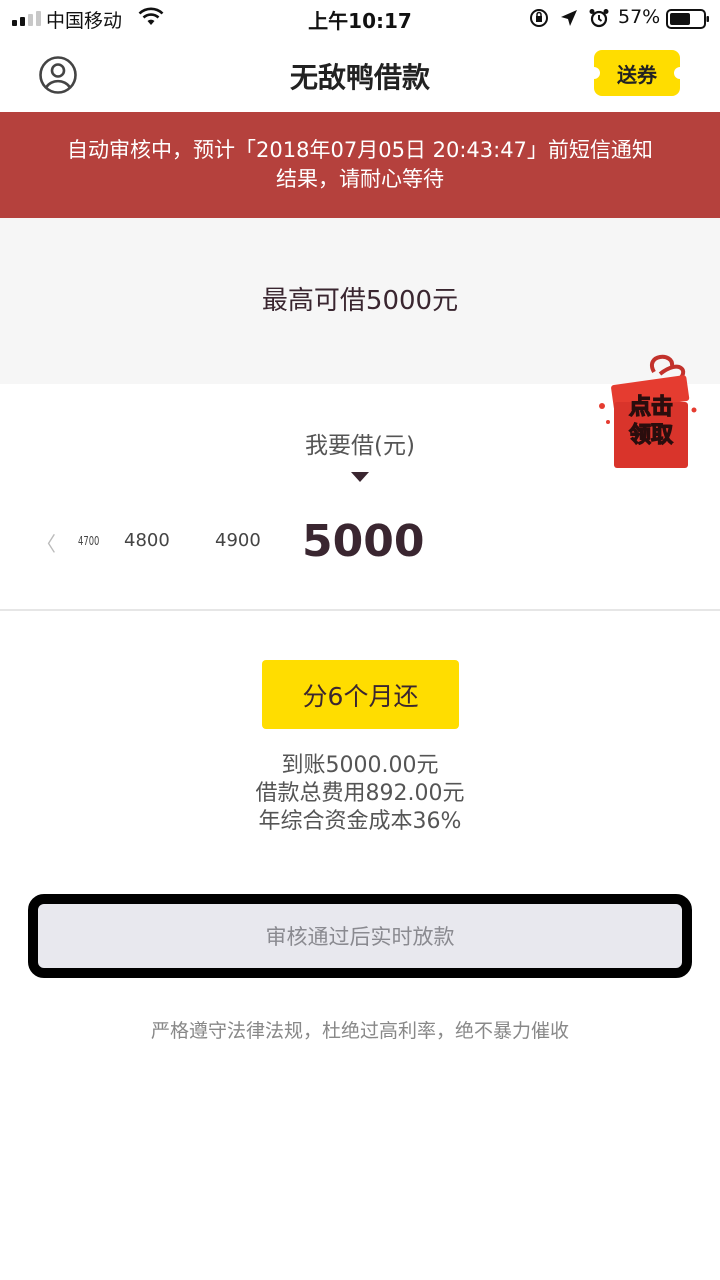 Image resolution: width=720 pixels, height=1280 pixels. Describe the element at coordinates (360, 301) in the screenshot. I see `max-amount-label: 最高可借5000元` at that location.